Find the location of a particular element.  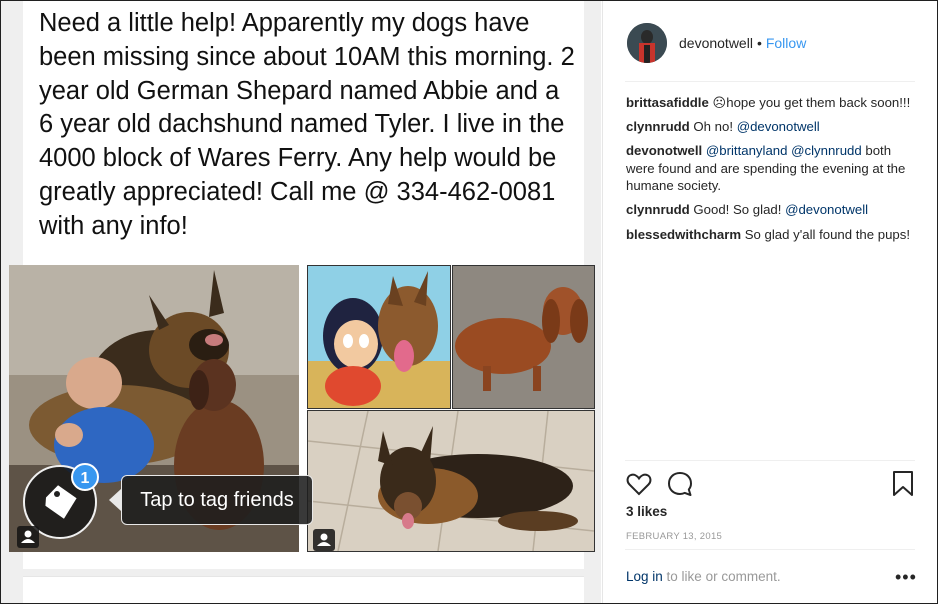

tag-friends-tooltip: Tap to tag friends is located at coordinates (217, 500).